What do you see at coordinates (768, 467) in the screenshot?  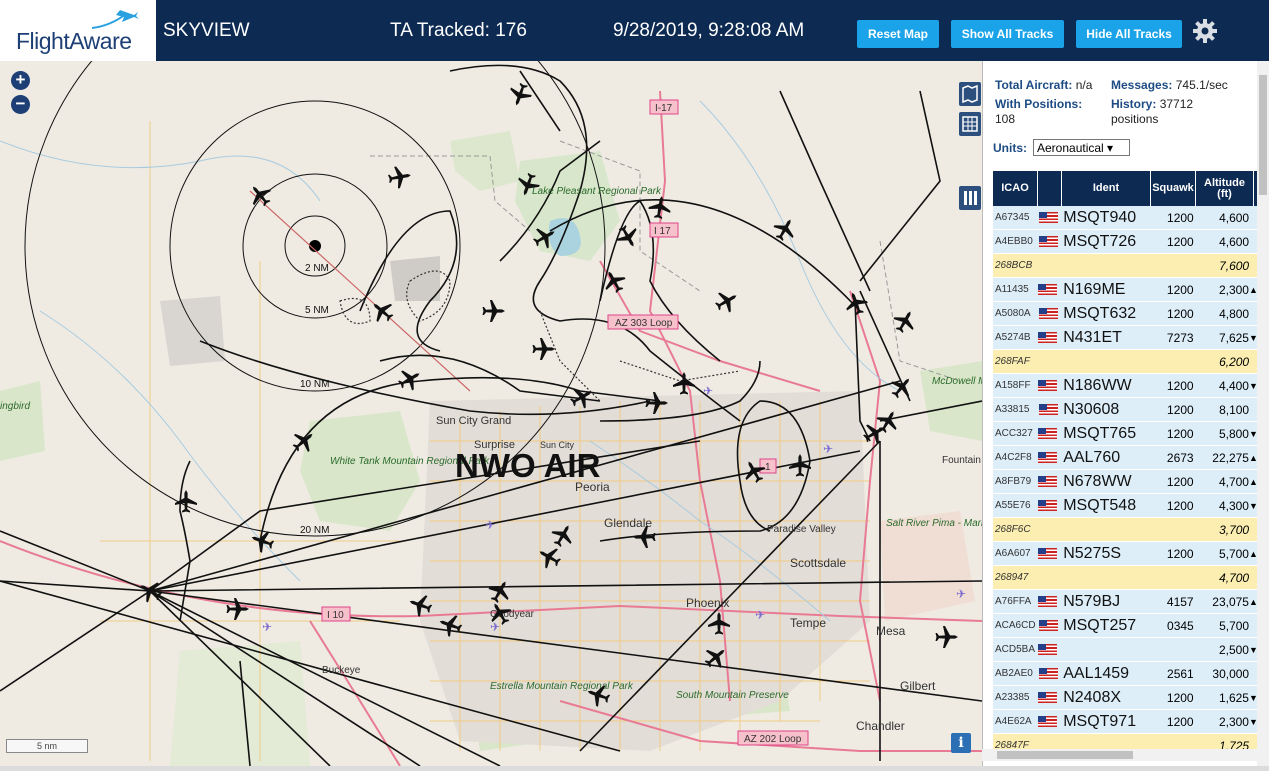 I see `road-loop101: 1` at bounding box center [768, 467].